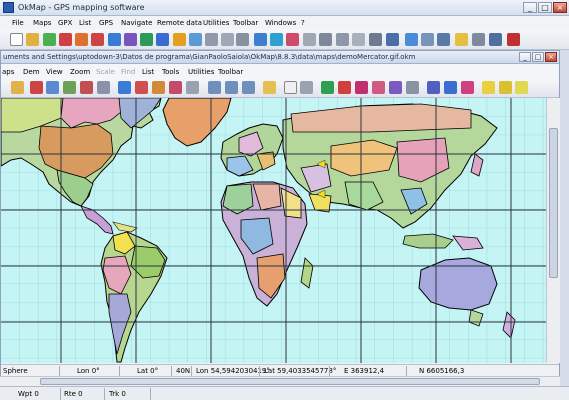  What do you see at coordinates (52, 87) in the screenshot?
I see `map-properties-icon` at bounding box center [52, 87].